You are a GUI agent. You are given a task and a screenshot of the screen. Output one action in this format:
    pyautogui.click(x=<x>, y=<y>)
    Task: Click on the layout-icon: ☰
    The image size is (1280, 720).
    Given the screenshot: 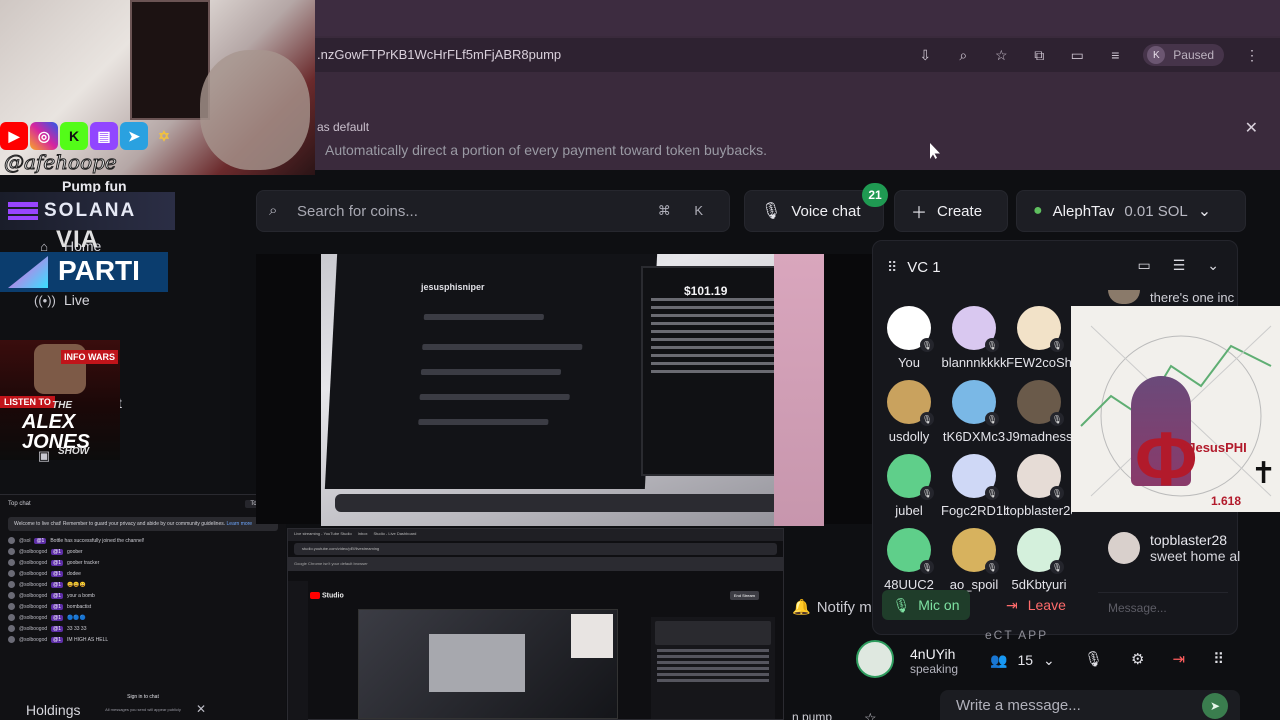 What is the action you would take?
    pyautogui.click(x=1179, y=265)
    